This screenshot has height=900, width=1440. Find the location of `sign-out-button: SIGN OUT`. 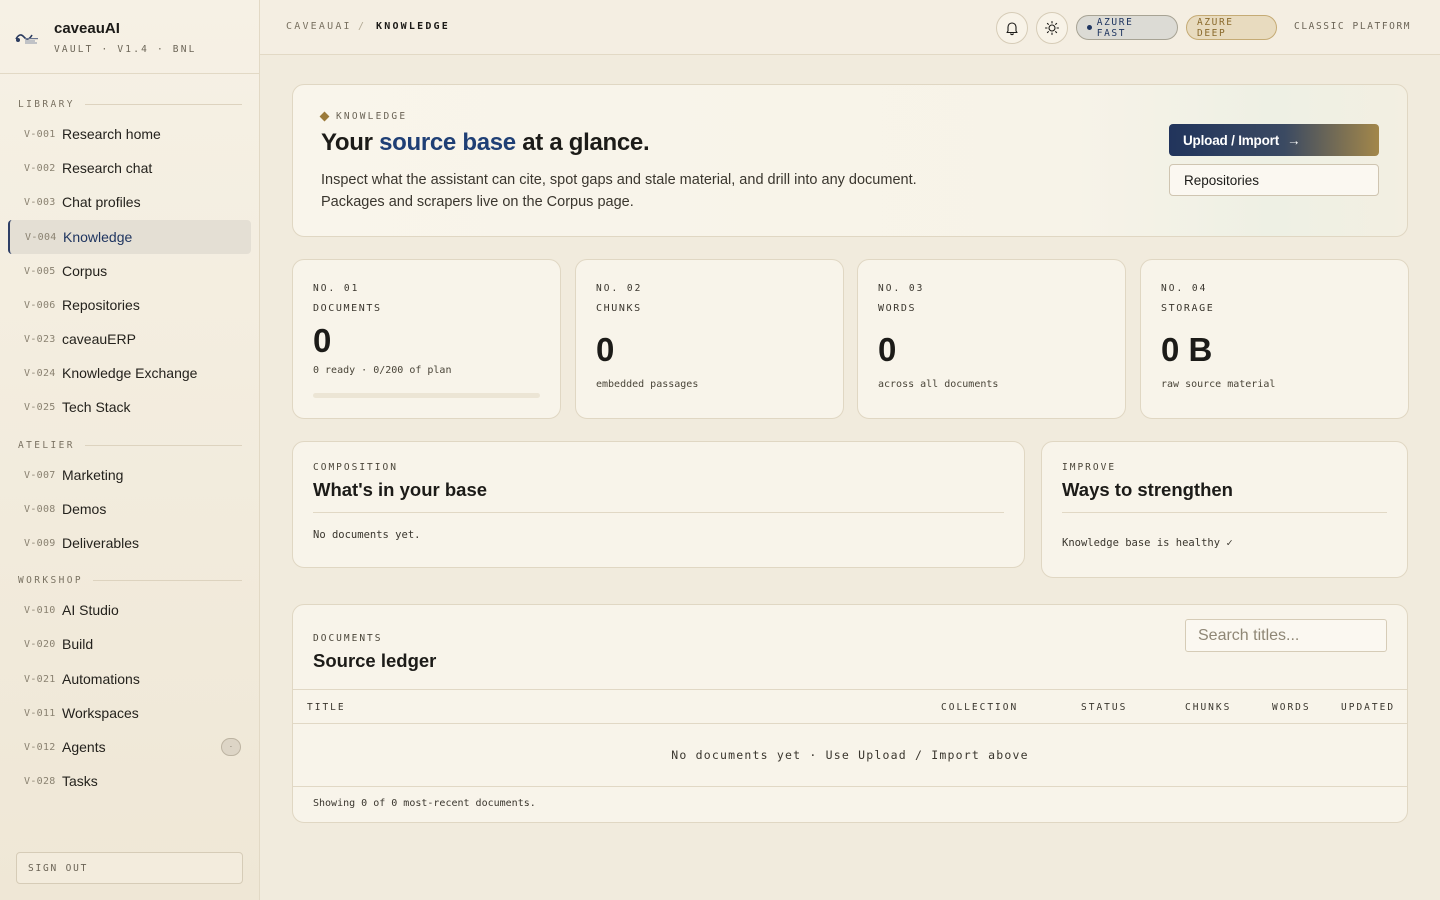

sign-out-button: SIGN OUT is located at coordinates (129, 868).